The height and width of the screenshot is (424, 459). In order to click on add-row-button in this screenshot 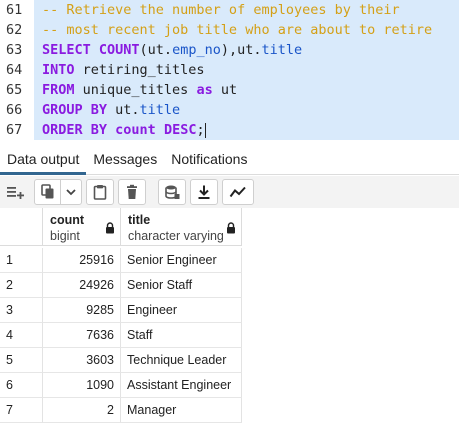, I will do `click(16, 192)`.